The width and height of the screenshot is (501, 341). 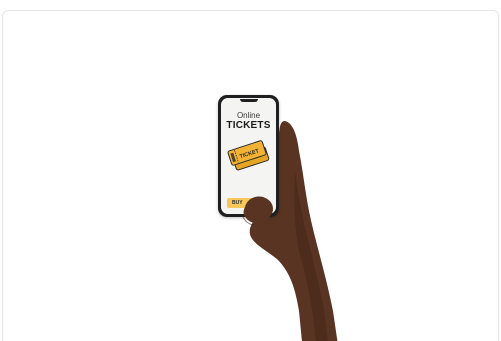 What do you see at coordinates (248, 155) in the screenshot?
I see `ticket-icon: TICKET` at bounding box center [248, 155].